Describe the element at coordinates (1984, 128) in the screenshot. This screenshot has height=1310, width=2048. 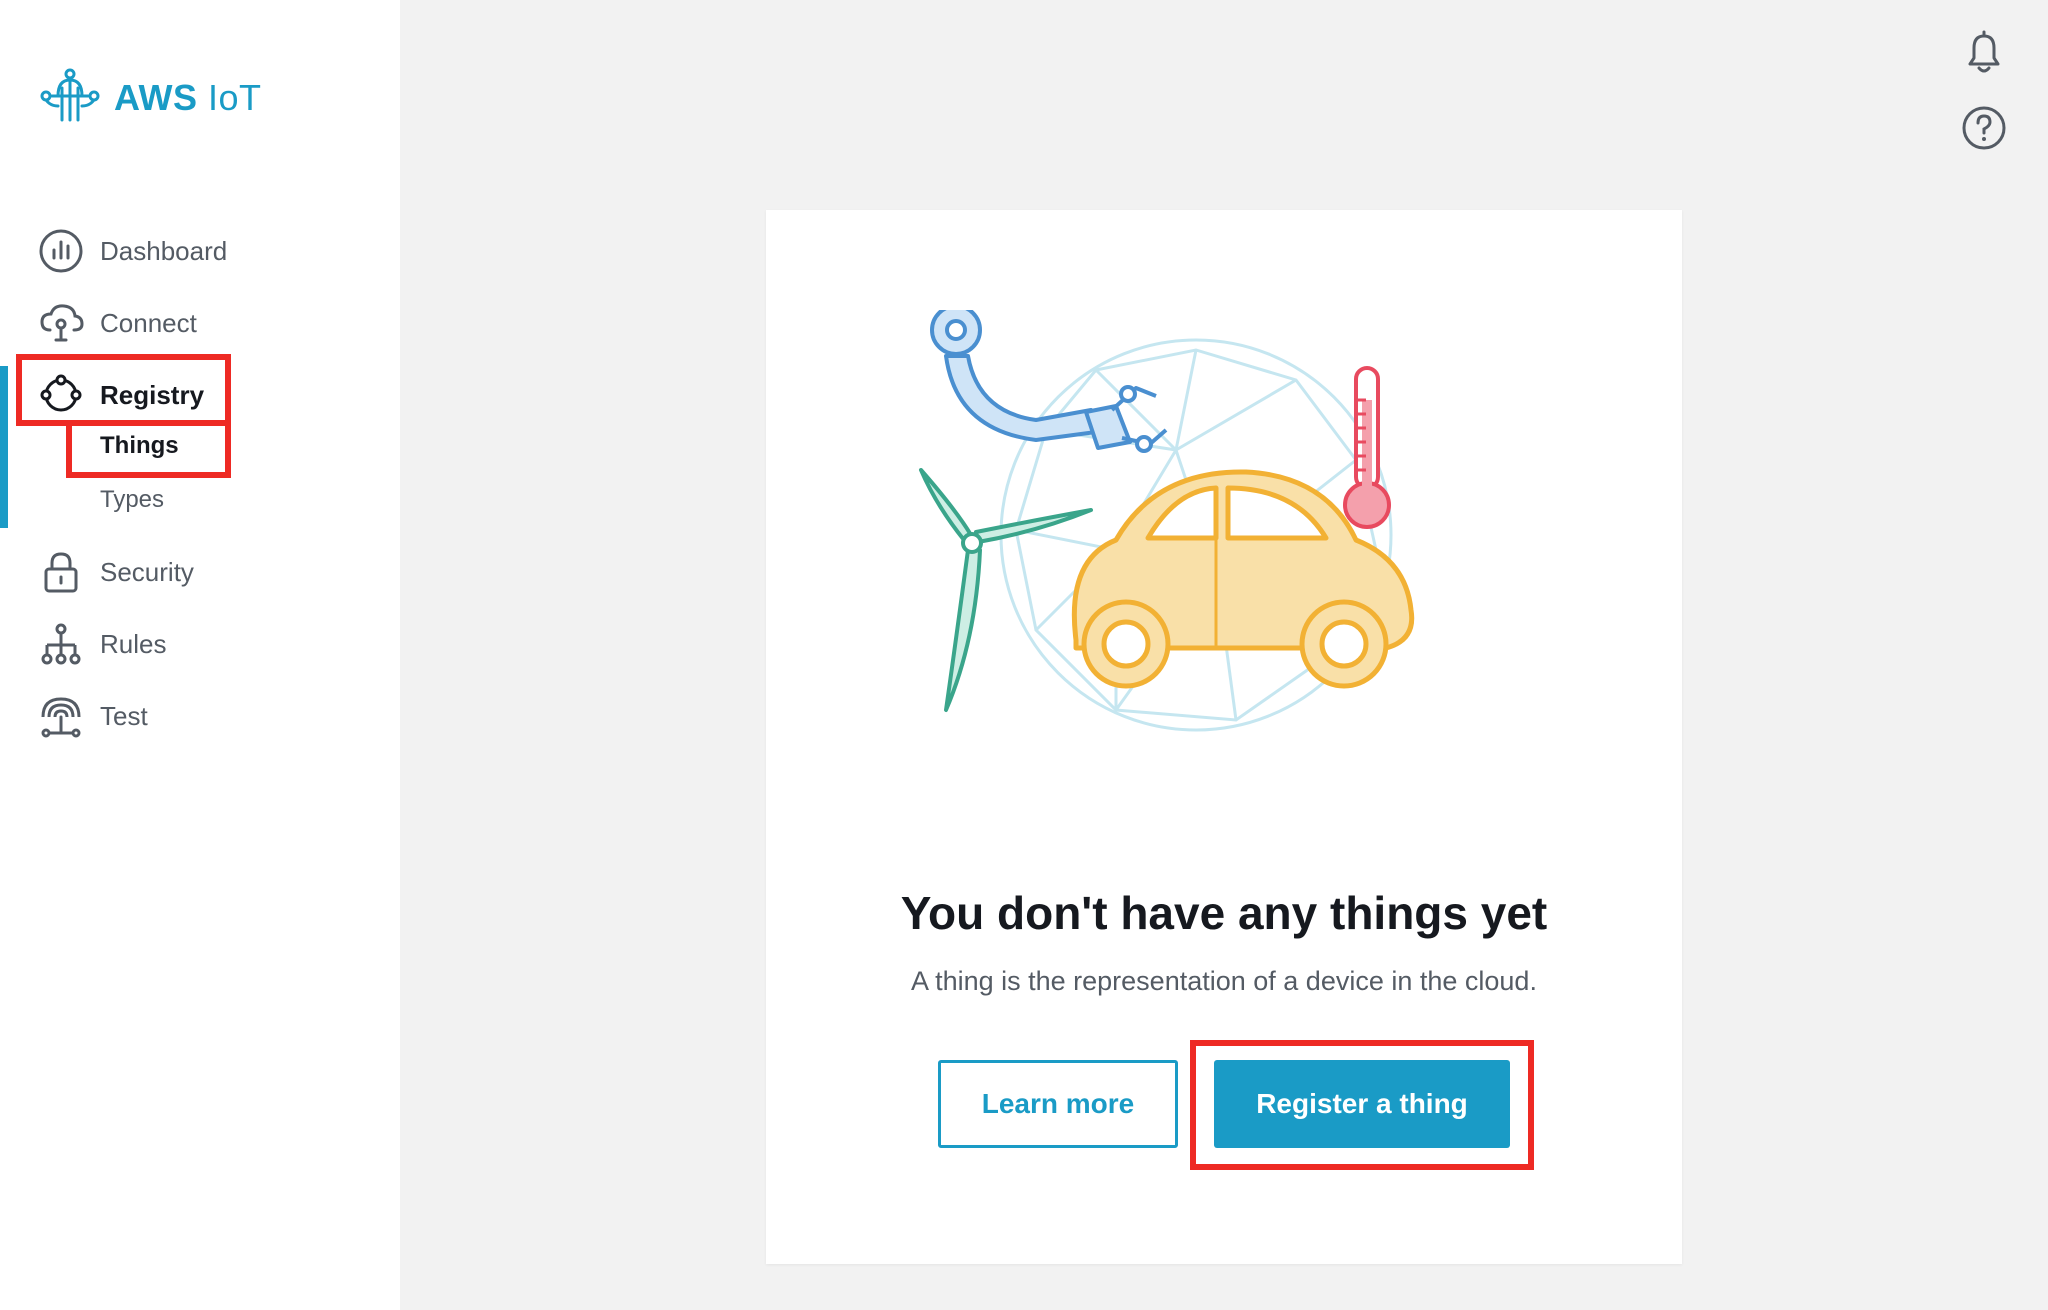
I see `help-icon` at that location.